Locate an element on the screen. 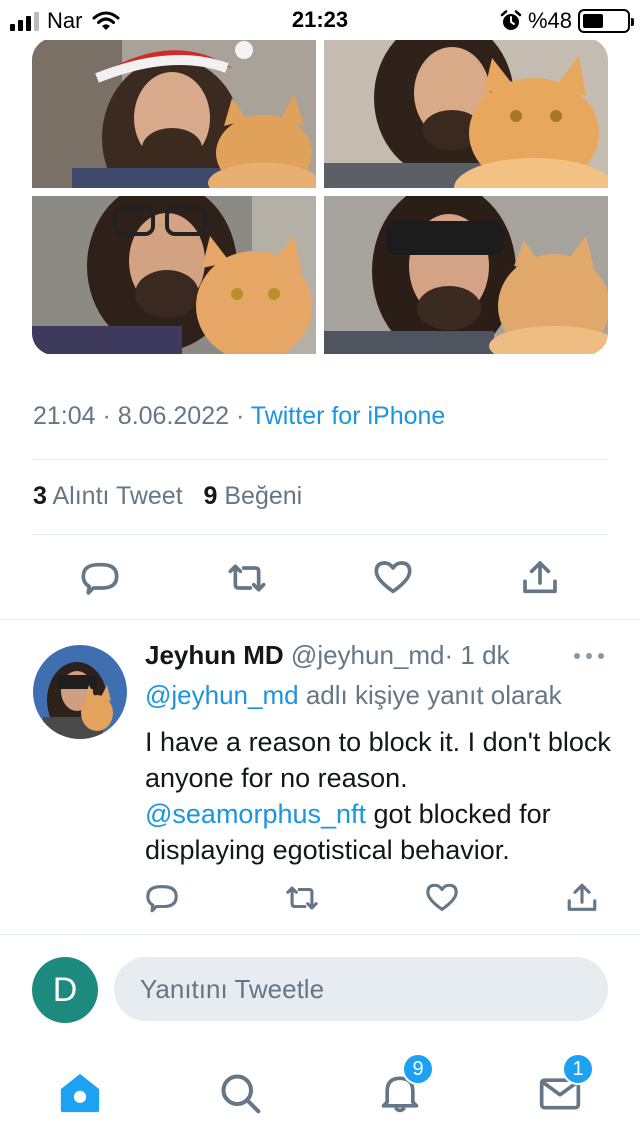 The width and height of the screenshot is (640, 1136). search-icon is located at coordinates (241, 1094).